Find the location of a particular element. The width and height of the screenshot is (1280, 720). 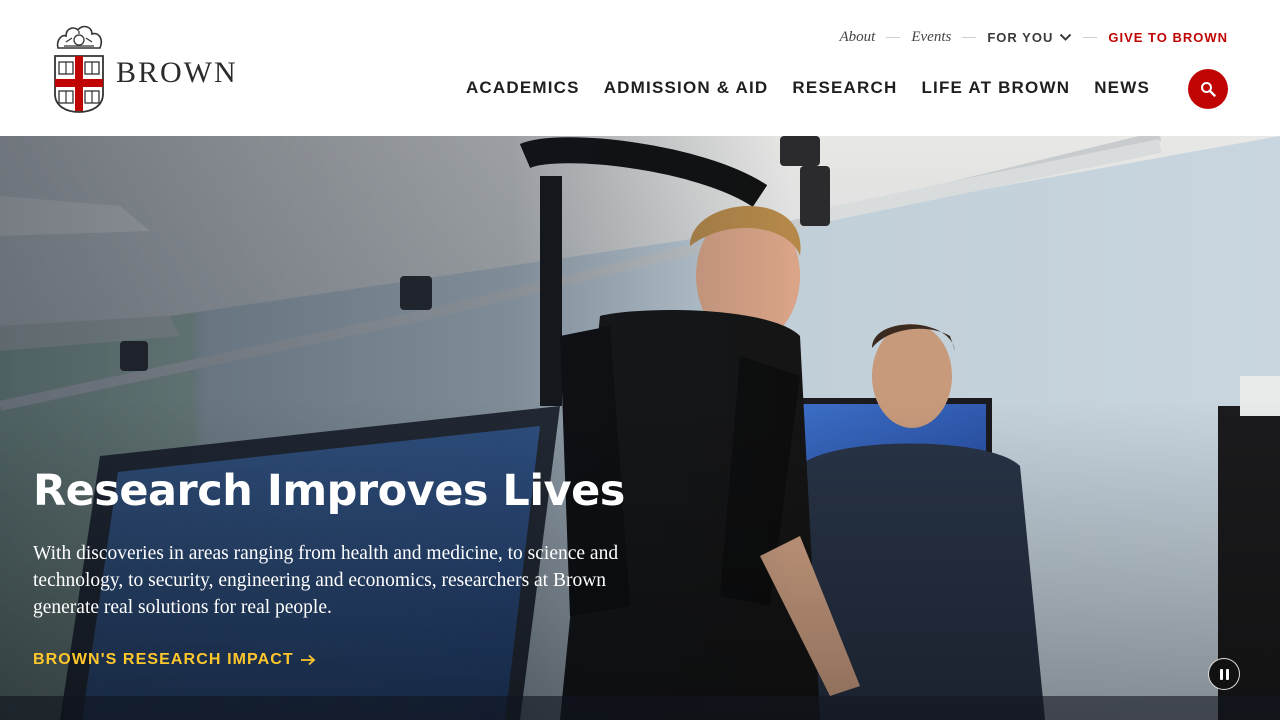

arrow-right-icon is located at coordinates (308, 660).